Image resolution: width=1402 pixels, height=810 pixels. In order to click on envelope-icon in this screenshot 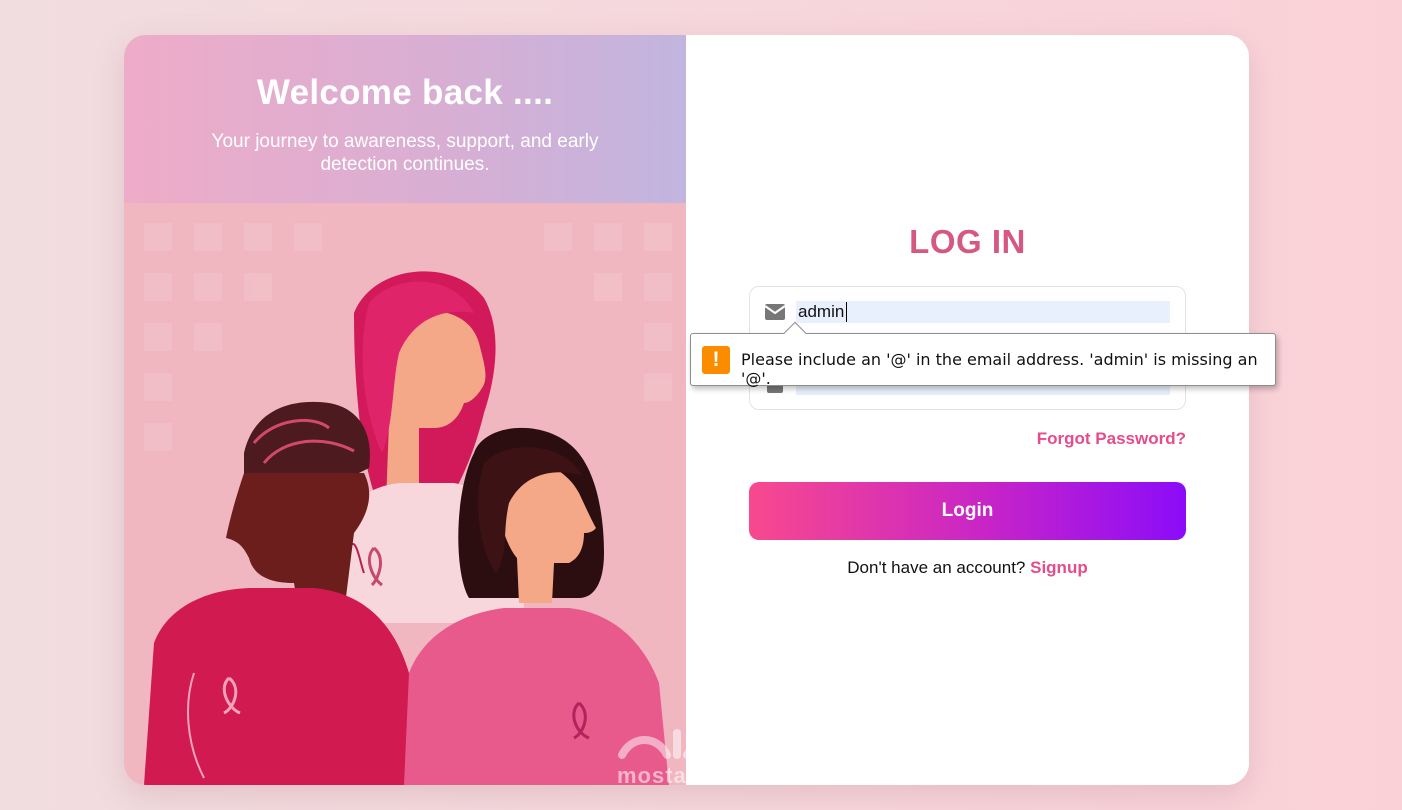, I will do `click(775, 312)`.